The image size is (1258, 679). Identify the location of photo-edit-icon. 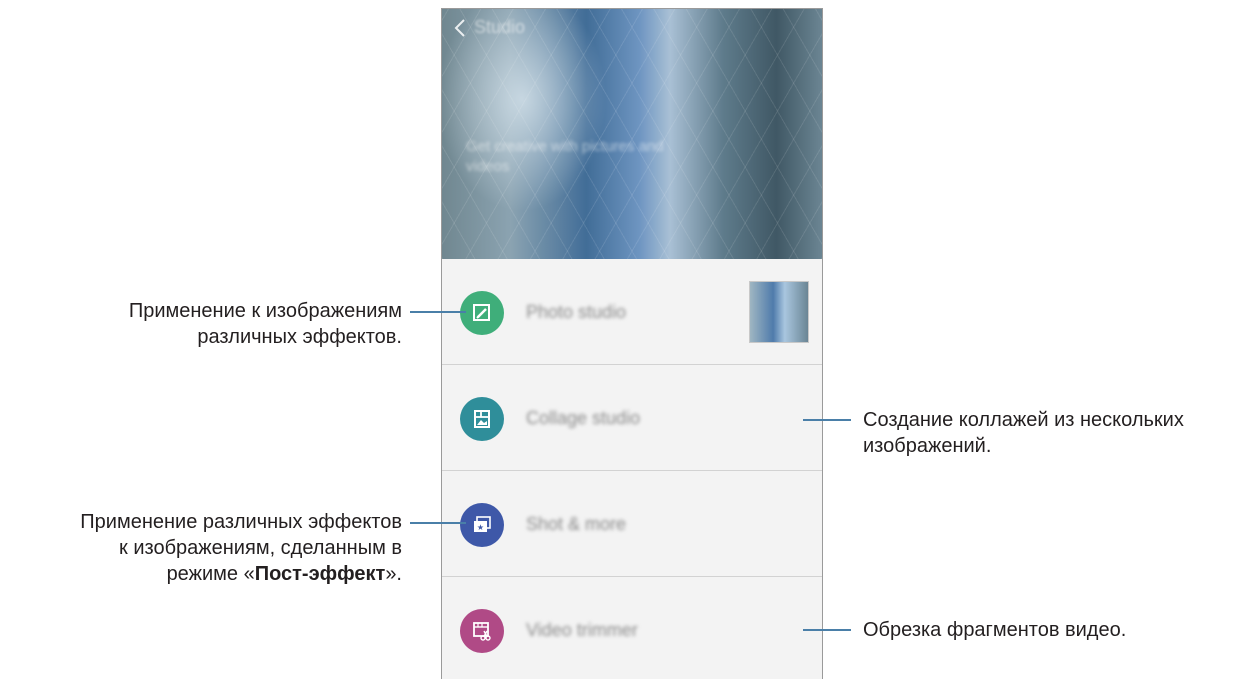
(482, 313).